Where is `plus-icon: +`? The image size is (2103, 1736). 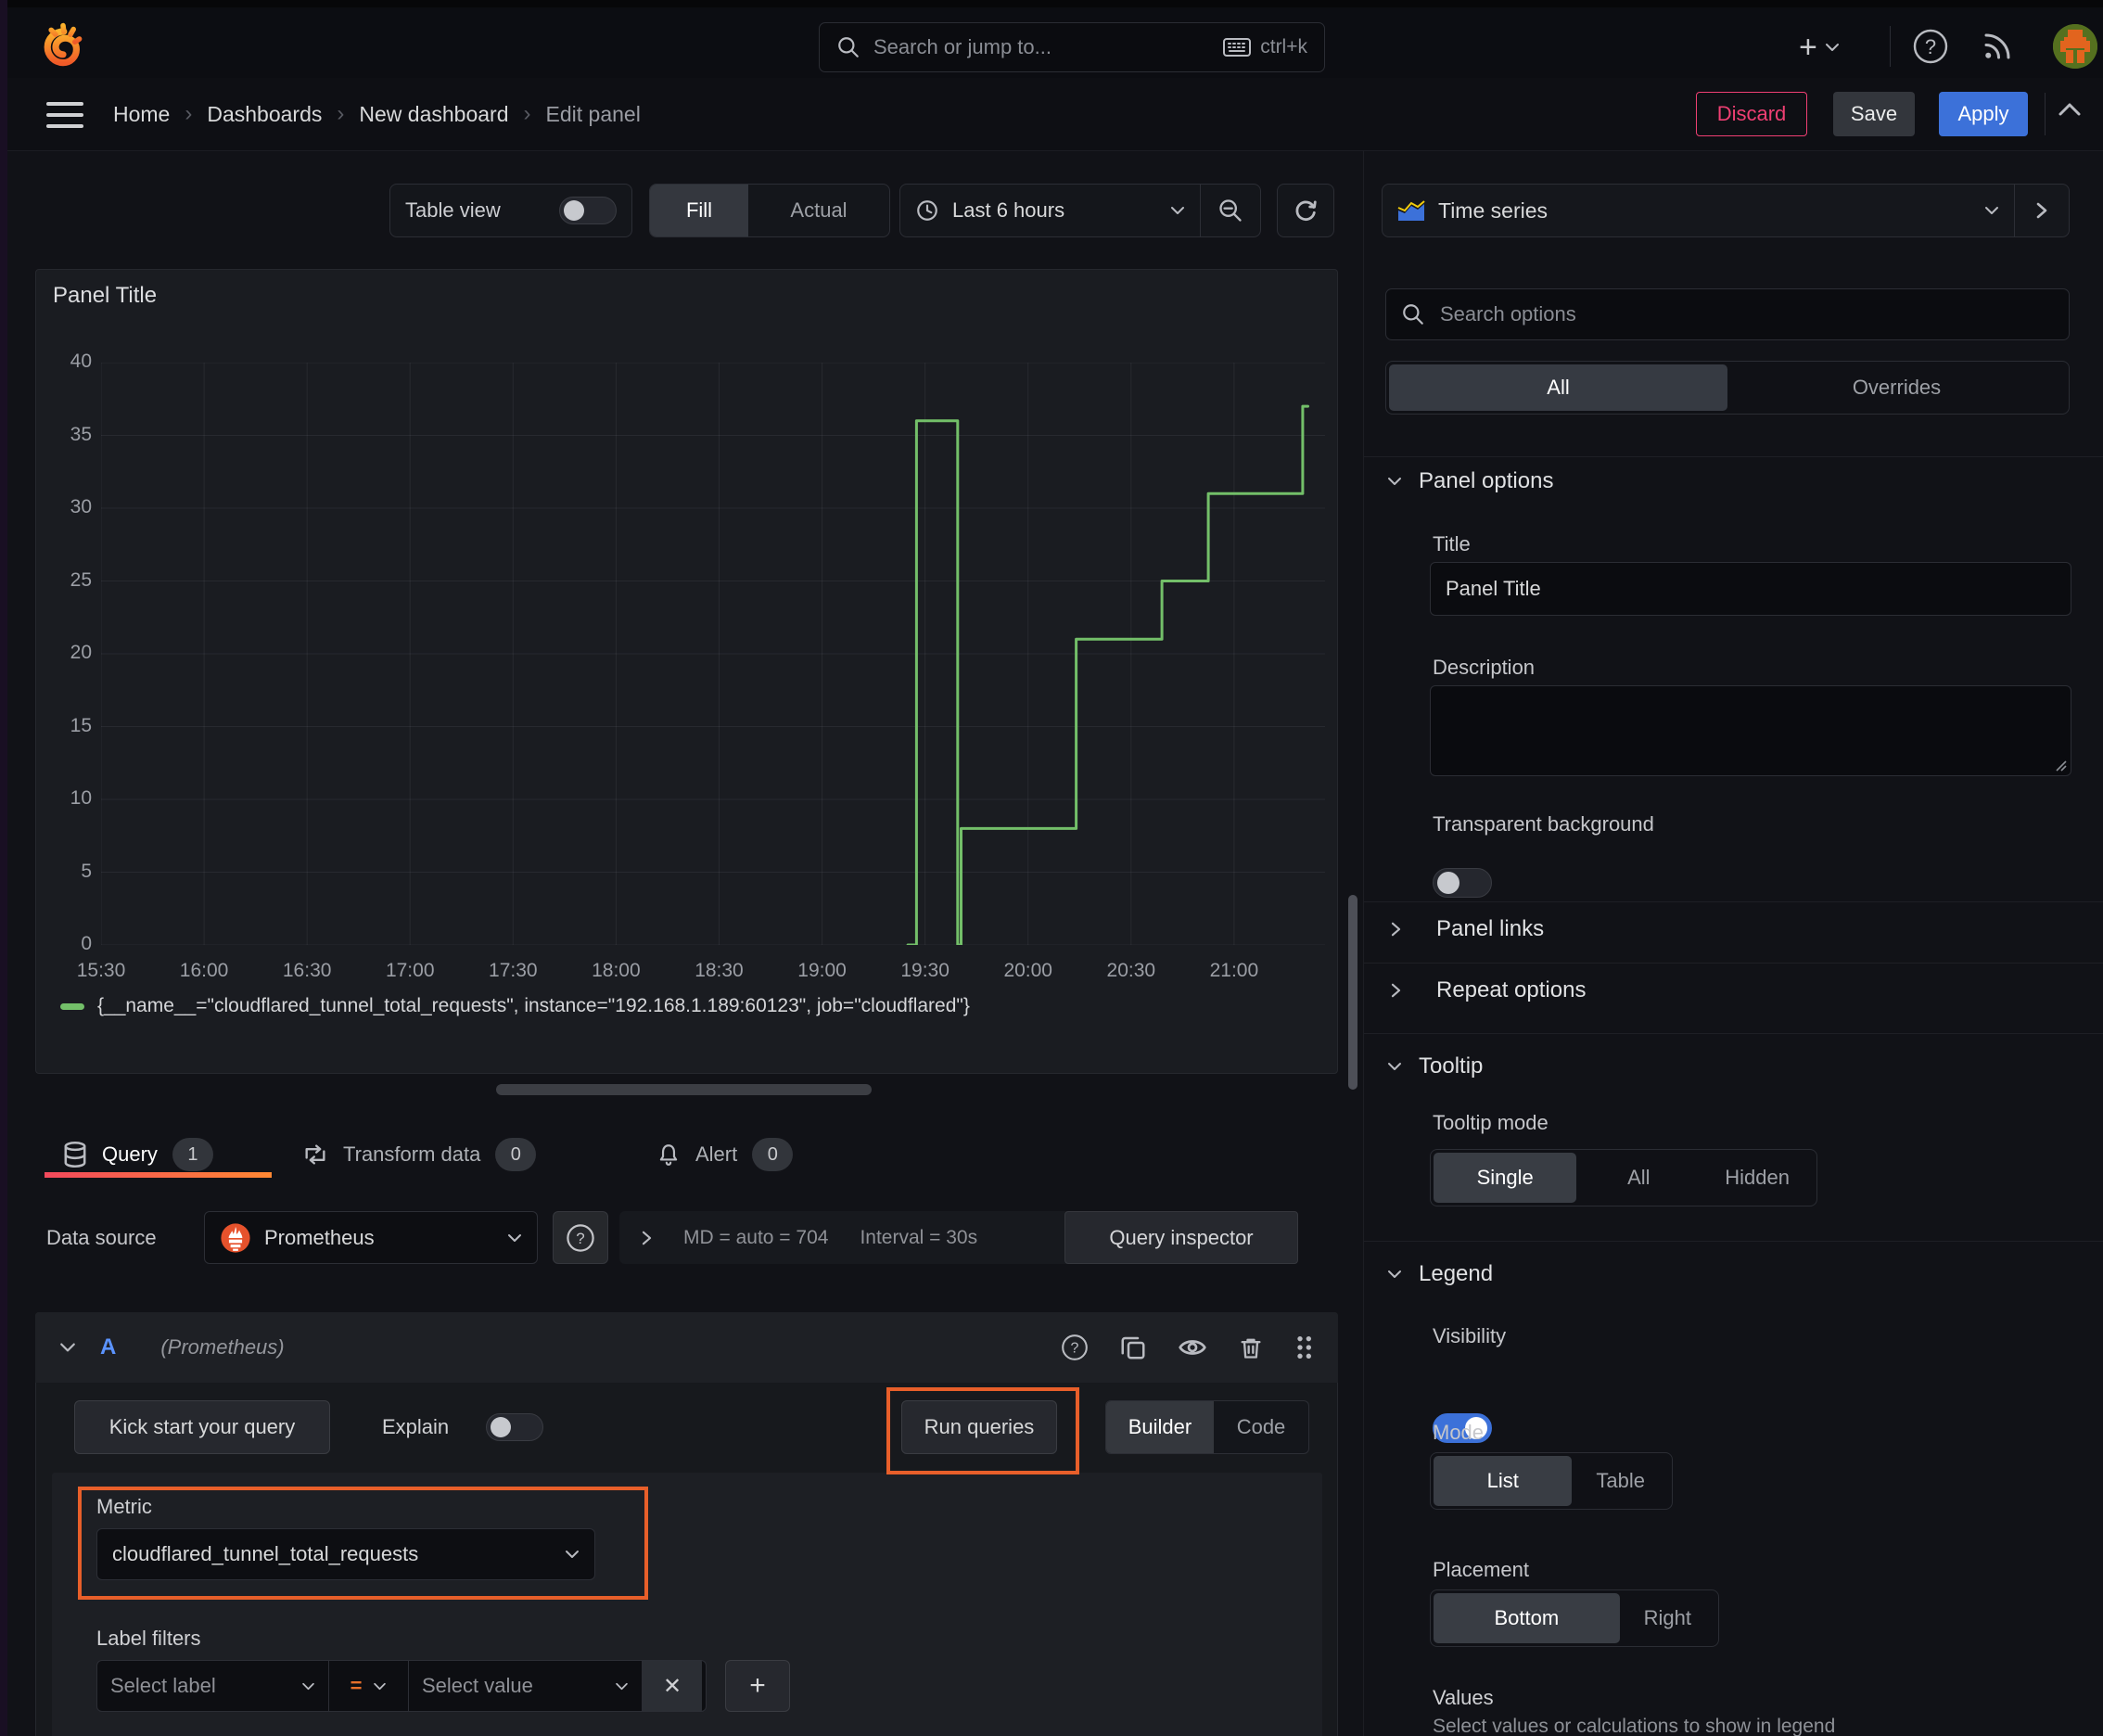 plus-icon: + is located at coordinates (757, 1685).